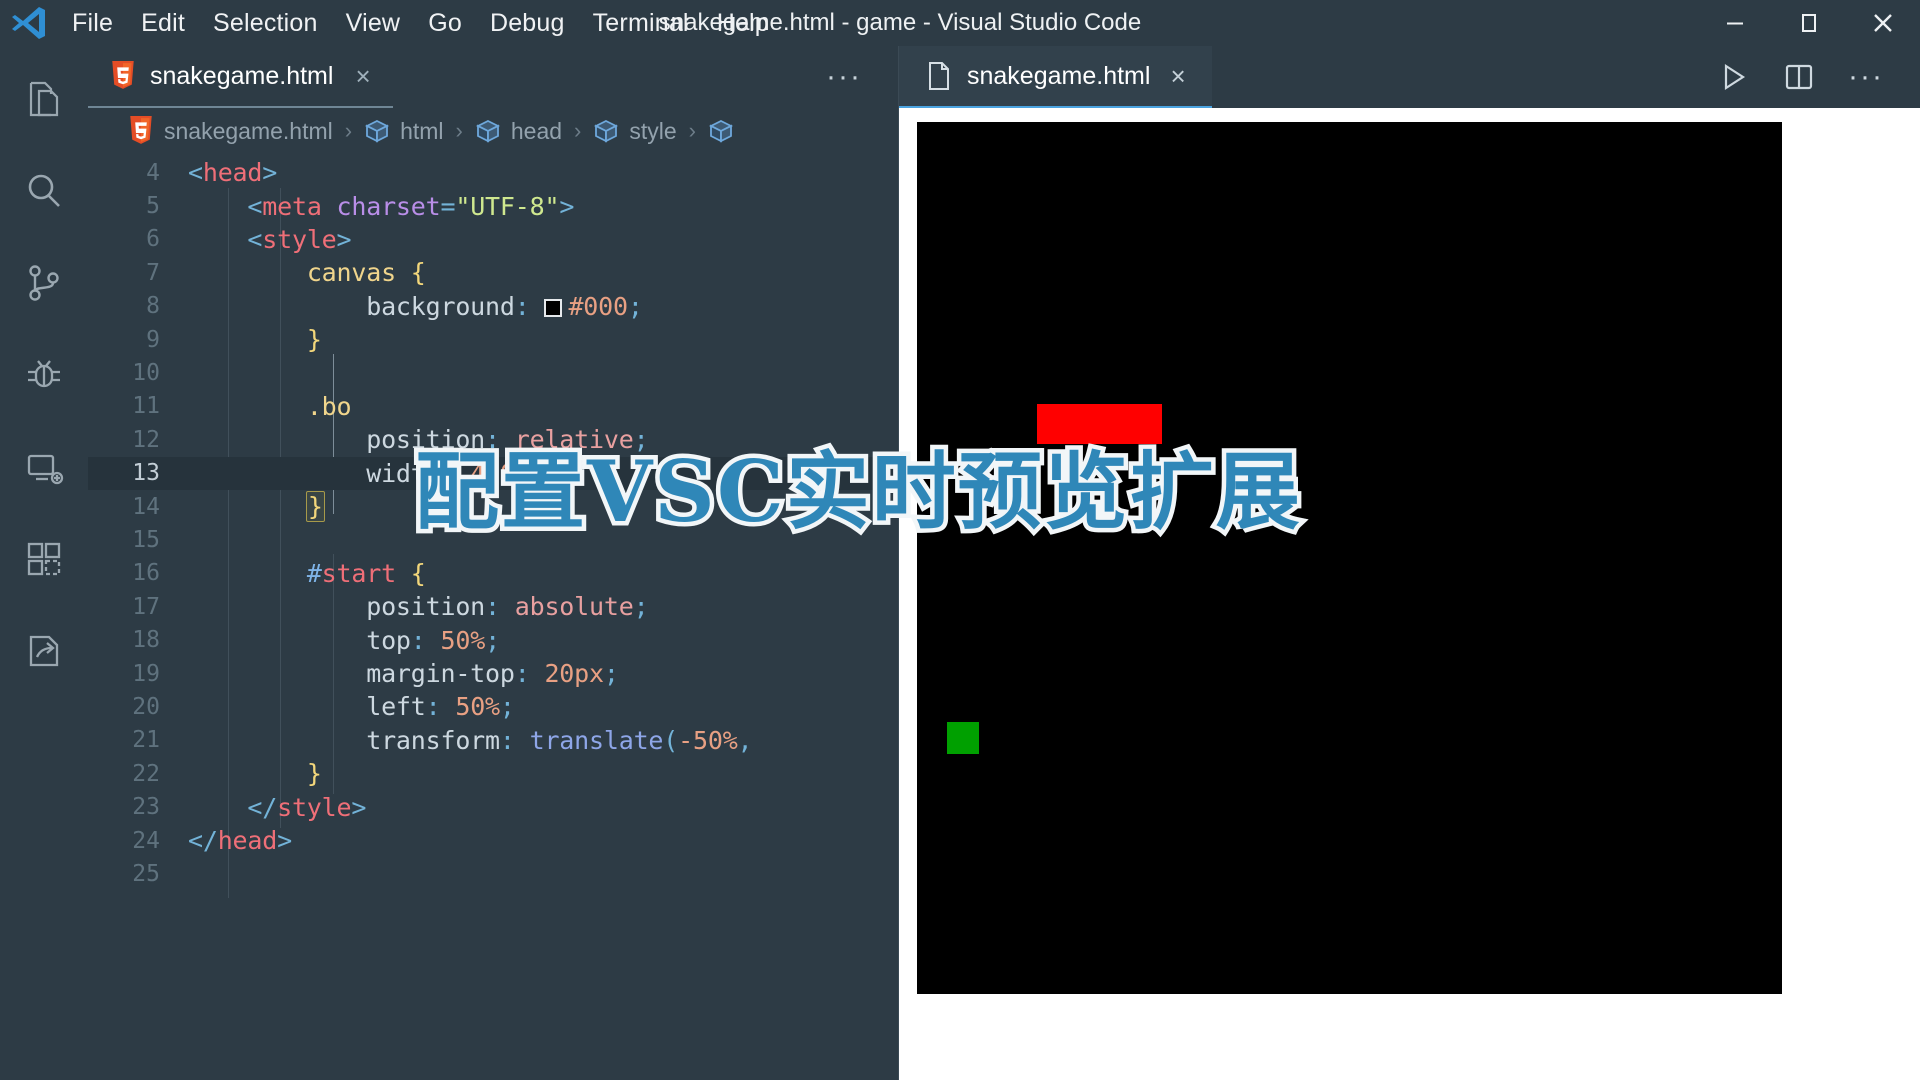  Describe the element at coordinates (404, 131) in the screenshot. I see `breadcrumb-item-html: html` at that location.